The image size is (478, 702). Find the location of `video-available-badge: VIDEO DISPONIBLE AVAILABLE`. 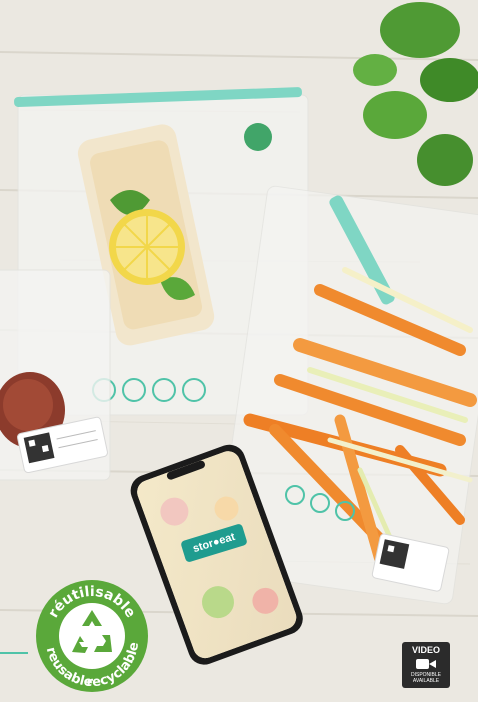

video-available-badge: VIDEO DISPONIBLE AVAILABLE is located at coordinates (426, 665).